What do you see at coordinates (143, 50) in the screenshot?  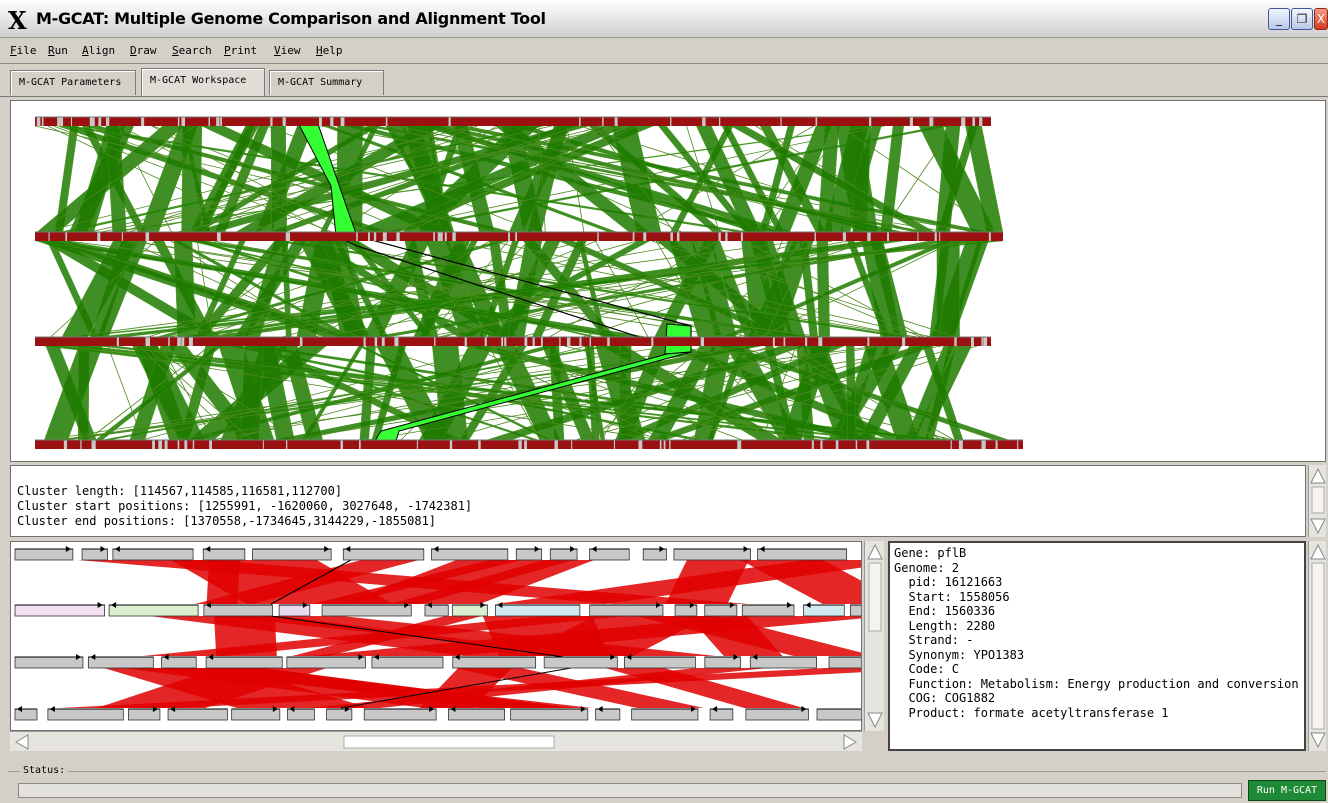 I see `menu-draw: Draw` at bounding box center [143, 50].